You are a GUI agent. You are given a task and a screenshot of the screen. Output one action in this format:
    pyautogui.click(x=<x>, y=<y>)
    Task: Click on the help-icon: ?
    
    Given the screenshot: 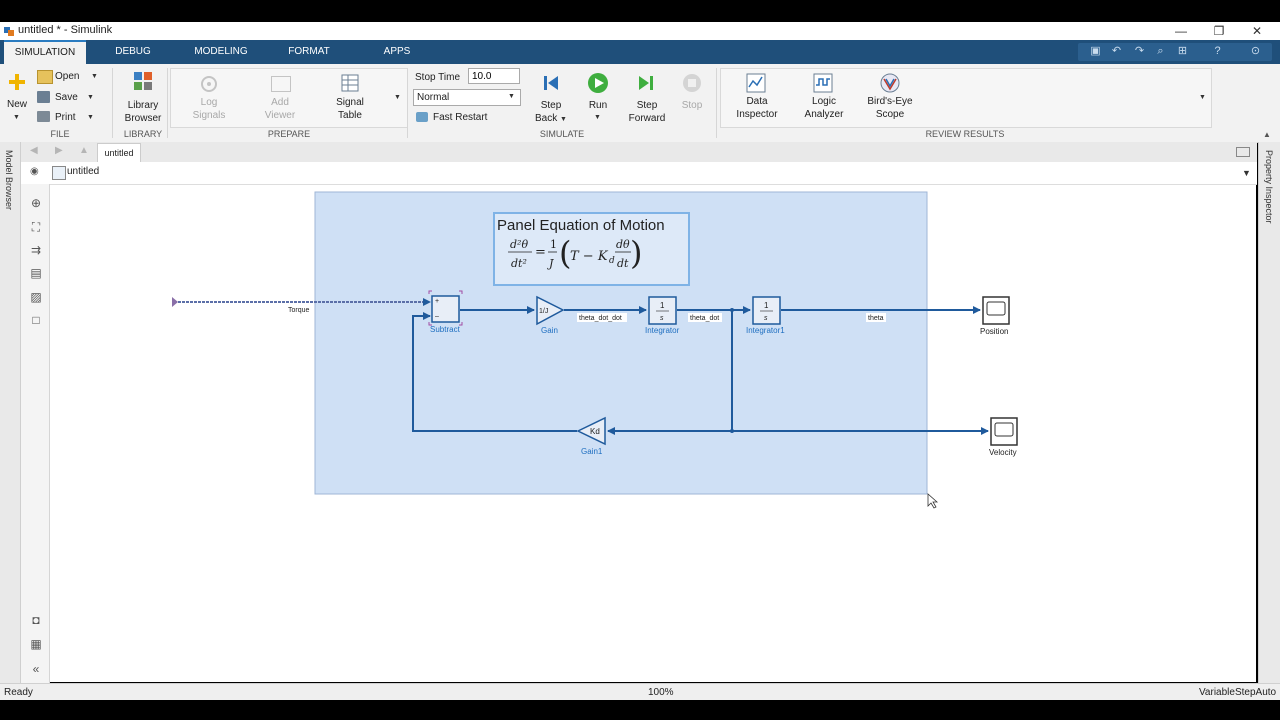 What is the action you would take?
    pyautogui.click(x=1217, y=51)
    